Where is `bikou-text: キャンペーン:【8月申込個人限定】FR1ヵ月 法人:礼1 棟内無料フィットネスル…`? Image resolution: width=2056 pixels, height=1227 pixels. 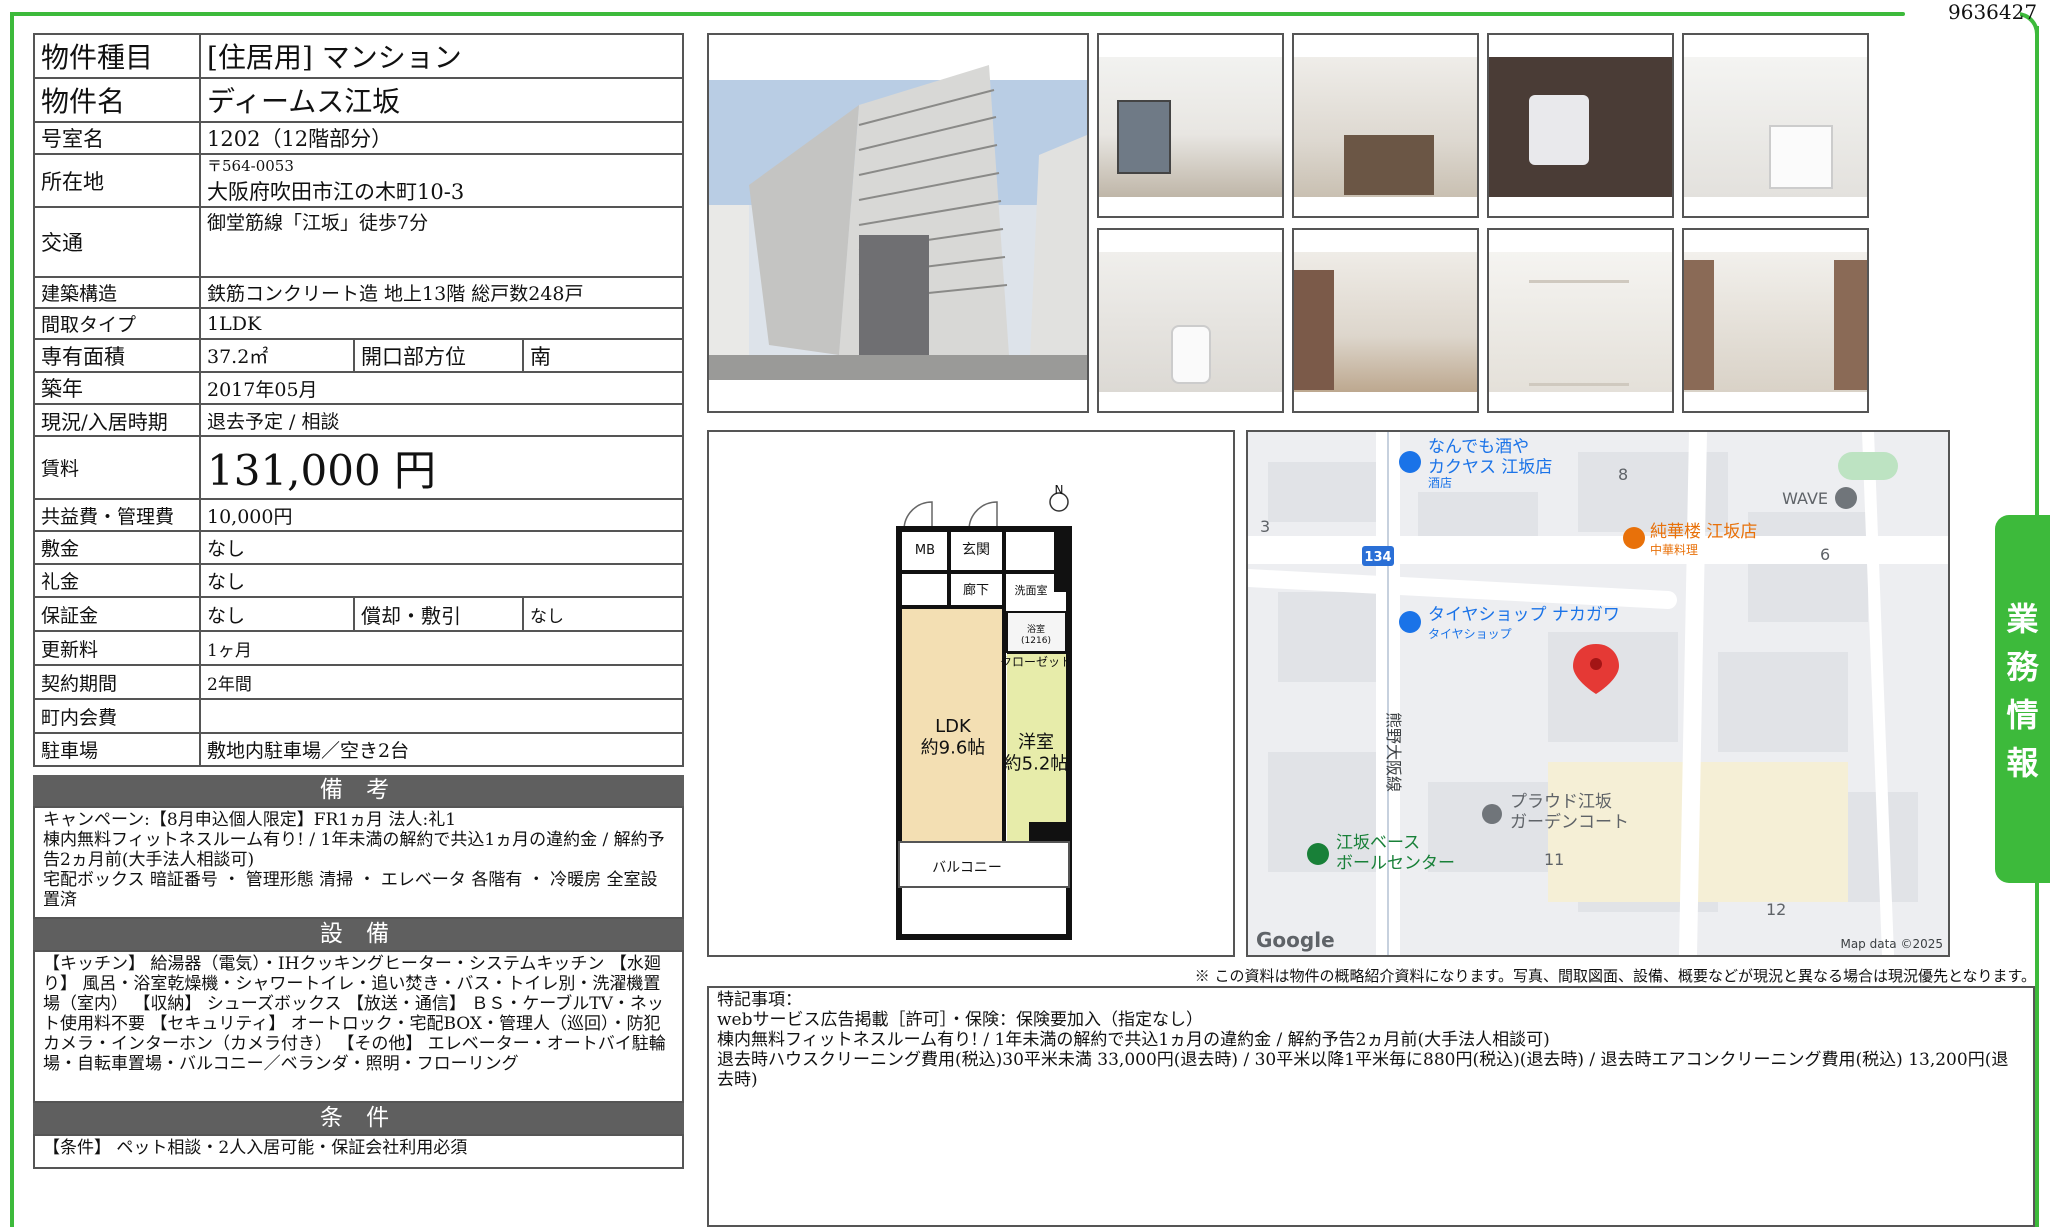 bikou-text: キャンペーン:【8月申込個人限定】FR1ヵ月 法人:礼1 棟内無料フィットネスル… is located at coordinates (358, 862).